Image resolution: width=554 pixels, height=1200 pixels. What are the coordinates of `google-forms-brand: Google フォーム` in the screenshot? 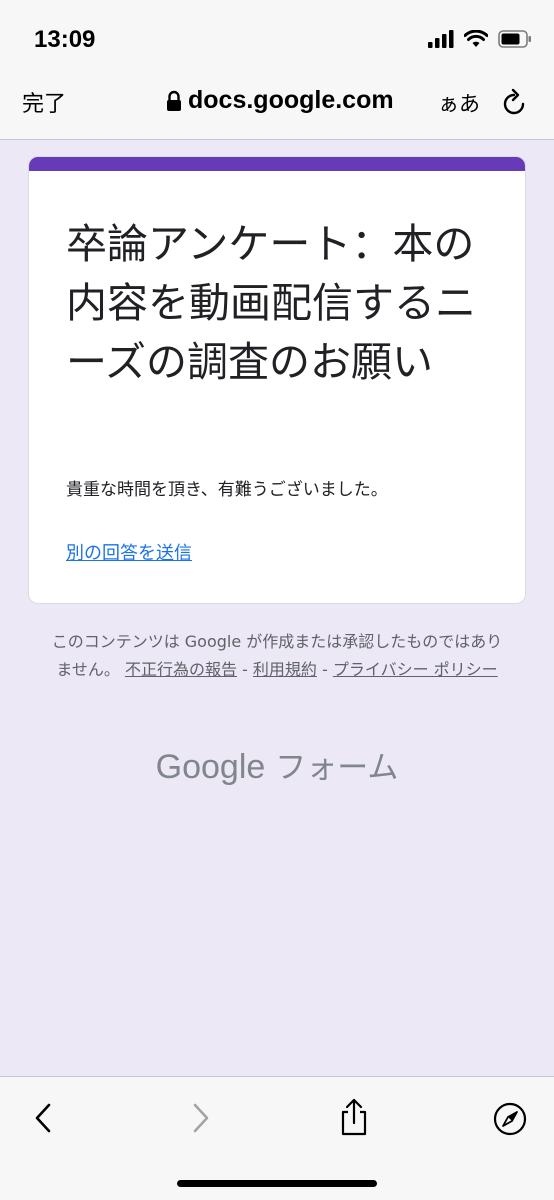 It's located at (277, 764).